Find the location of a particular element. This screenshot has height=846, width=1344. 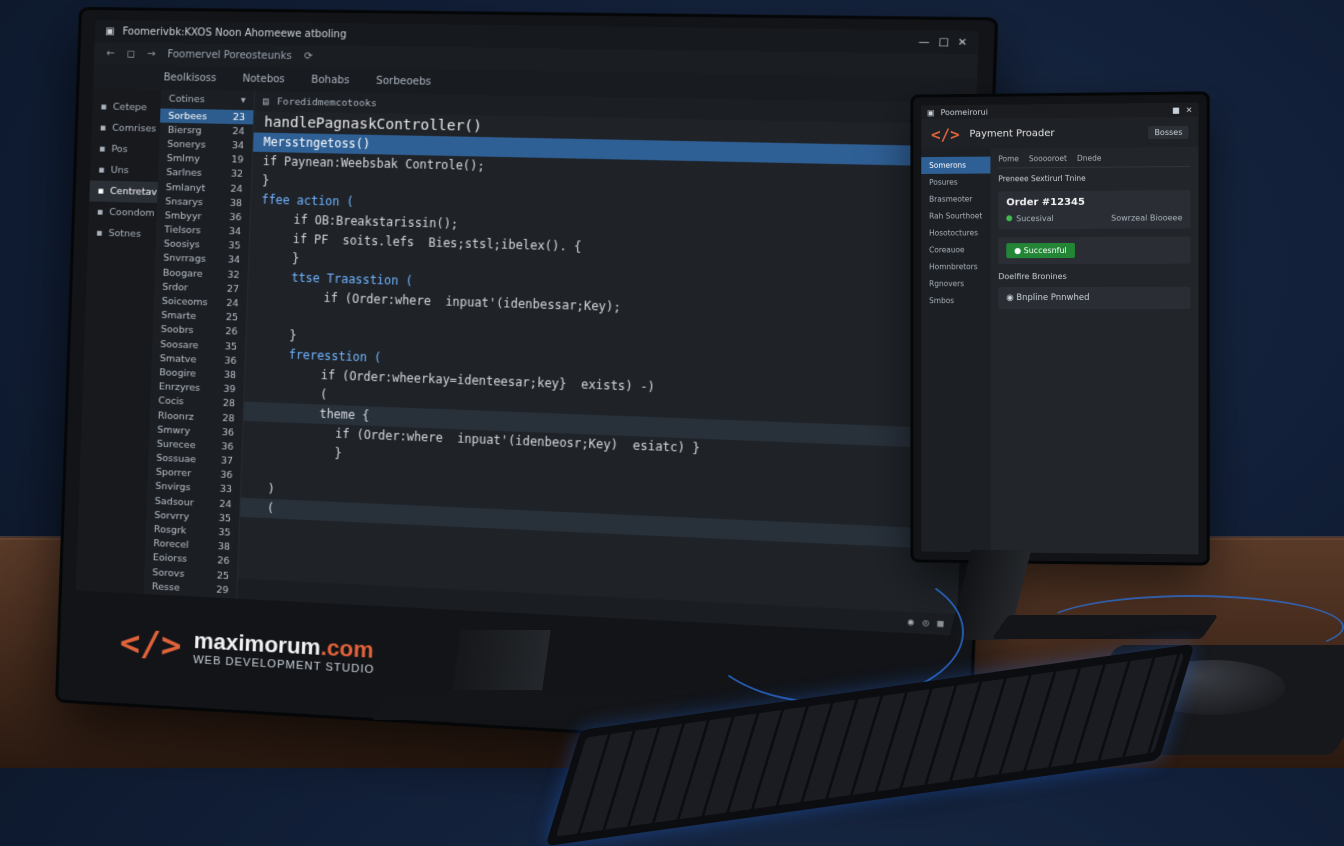

detail-card: ◉ Bnpline Pnnwhed is located at coordinates (1094, 298).